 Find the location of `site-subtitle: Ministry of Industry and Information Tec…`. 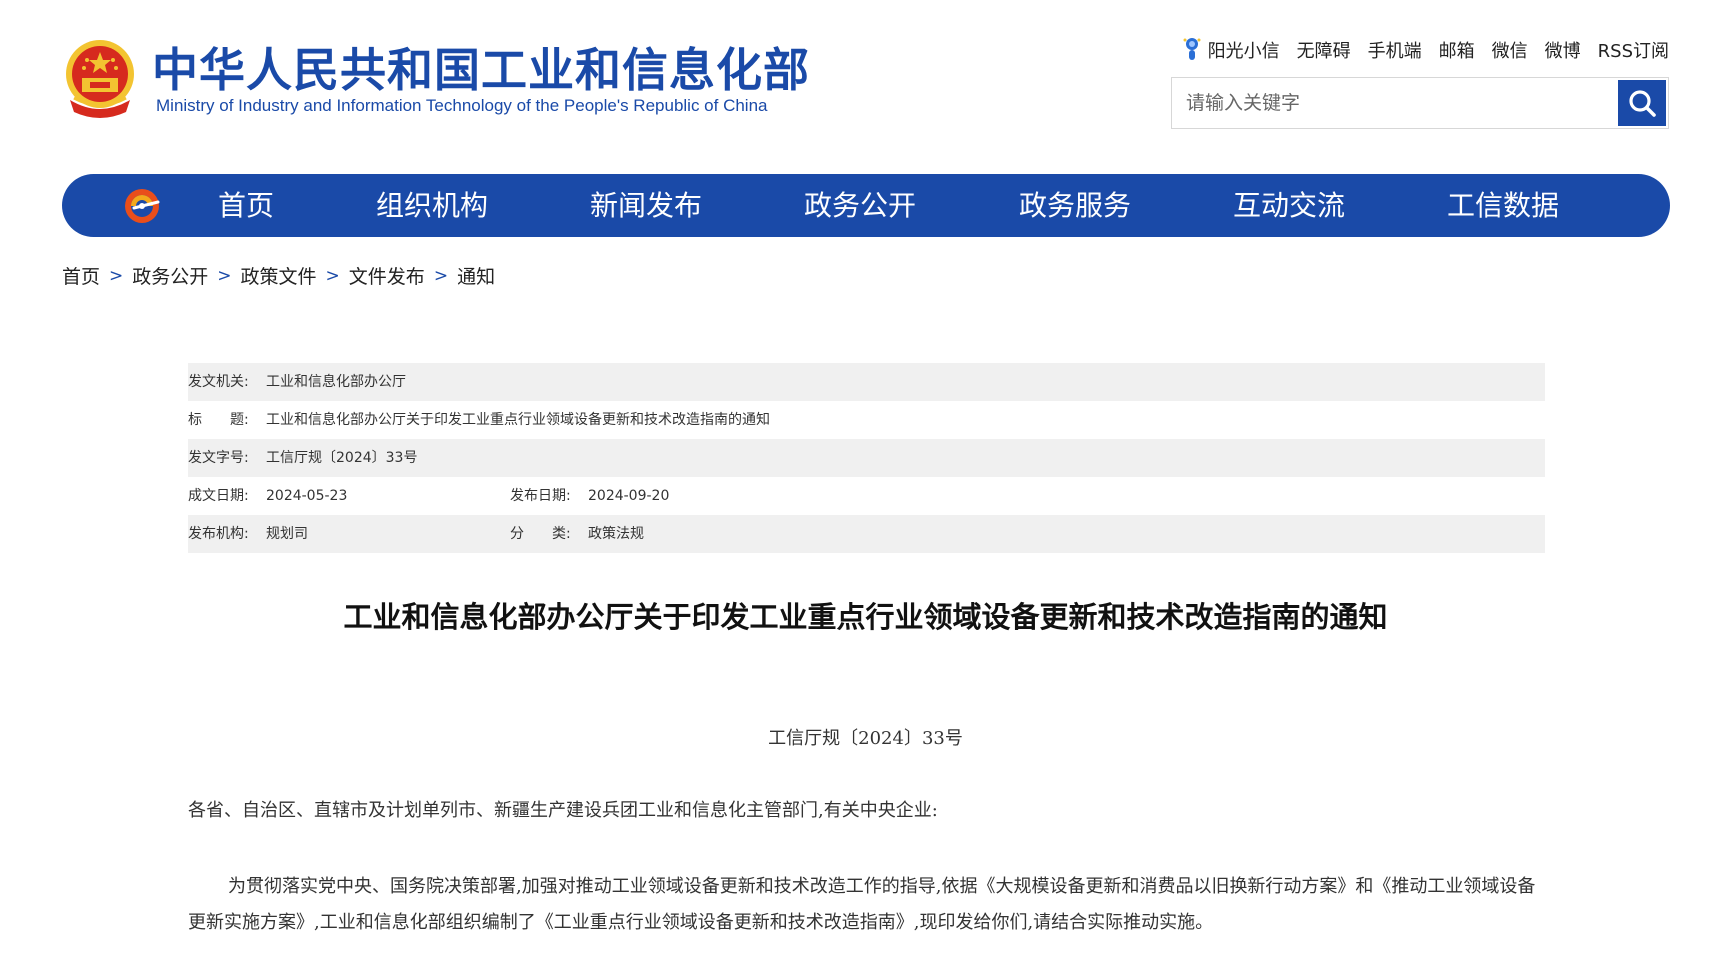

site-subtitle: Ministry of Industry and Information Tec… is located at coordinates (462, 106).